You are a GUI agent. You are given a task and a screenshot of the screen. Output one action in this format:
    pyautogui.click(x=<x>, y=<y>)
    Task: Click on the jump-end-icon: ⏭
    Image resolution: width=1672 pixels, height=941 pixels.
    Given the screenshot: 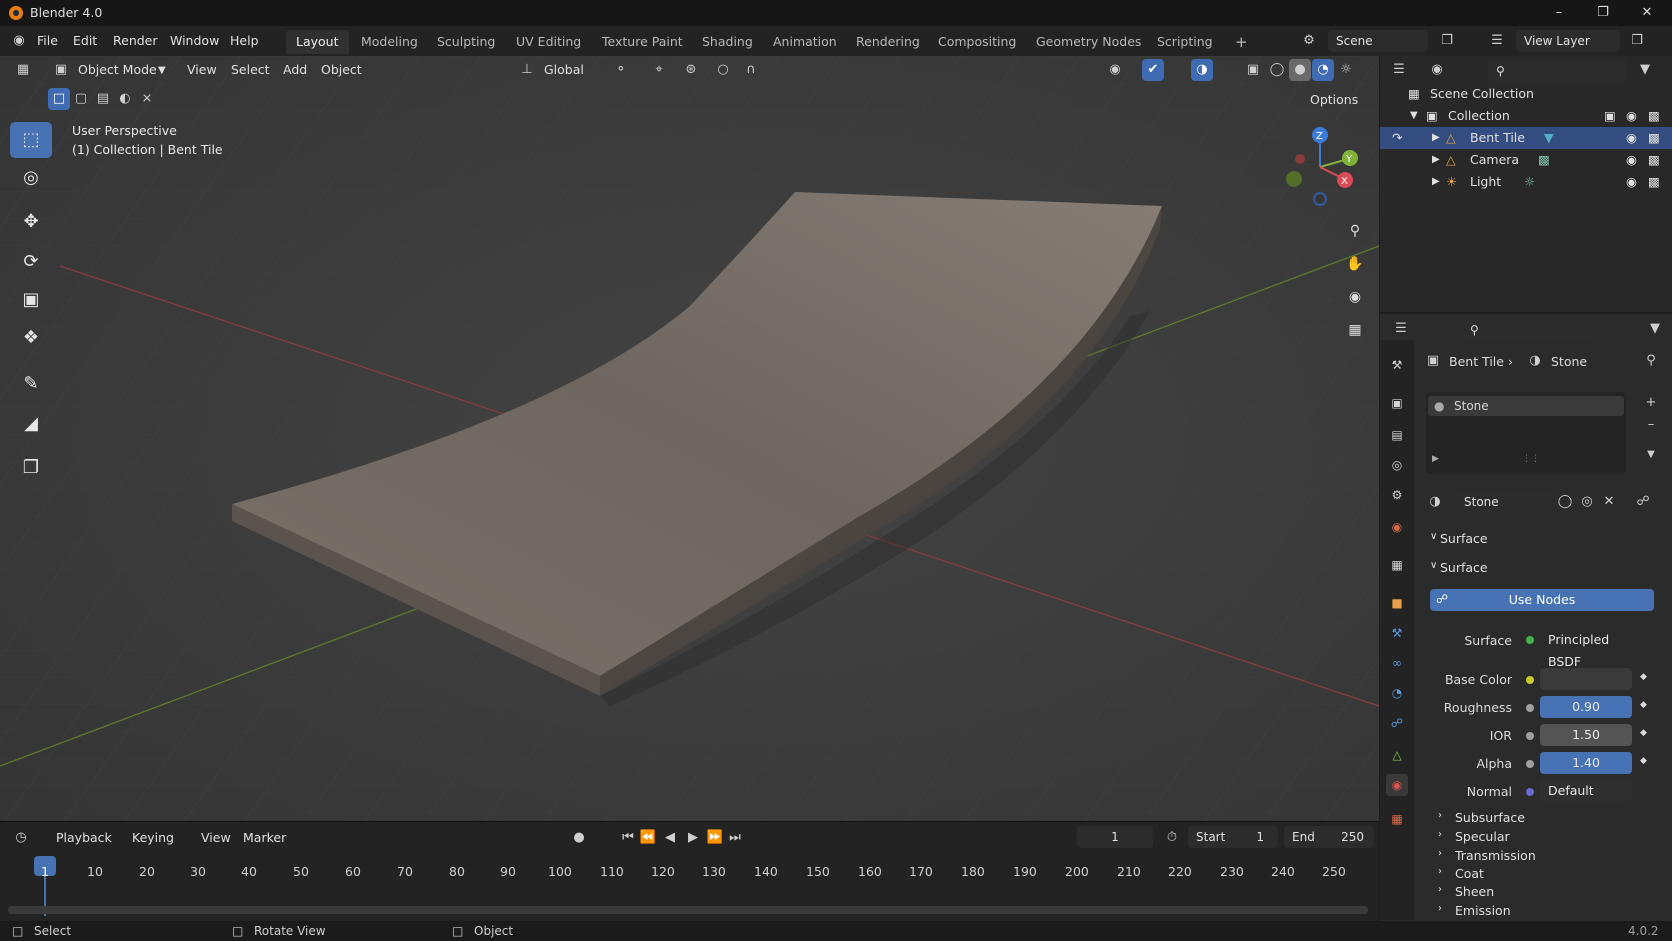 What is the action you would take?
    pyautogui.click(x=735, y=838)
    